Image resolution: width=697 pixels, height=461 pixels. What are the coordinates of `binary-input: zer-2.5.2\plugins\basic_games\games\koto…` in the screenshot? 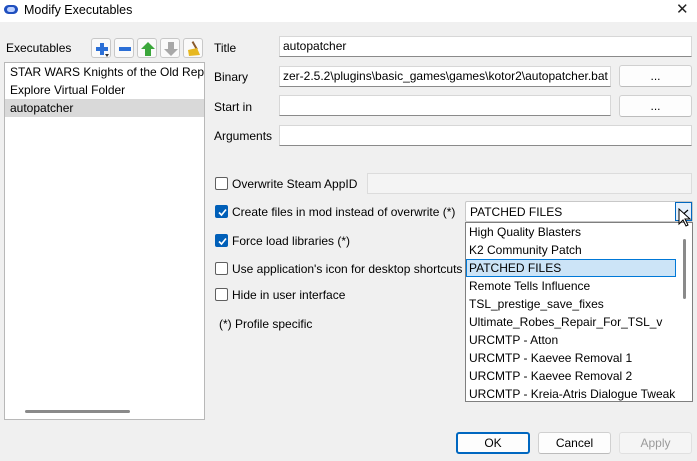 It's located at (445, 76).